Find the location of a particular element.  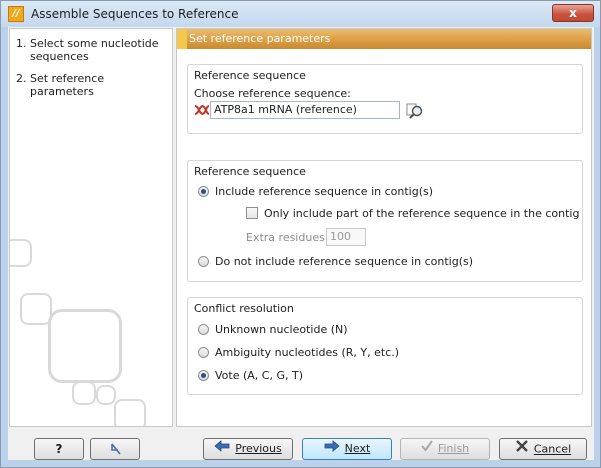

step-number: 2. is located at coordinates (21, 78).